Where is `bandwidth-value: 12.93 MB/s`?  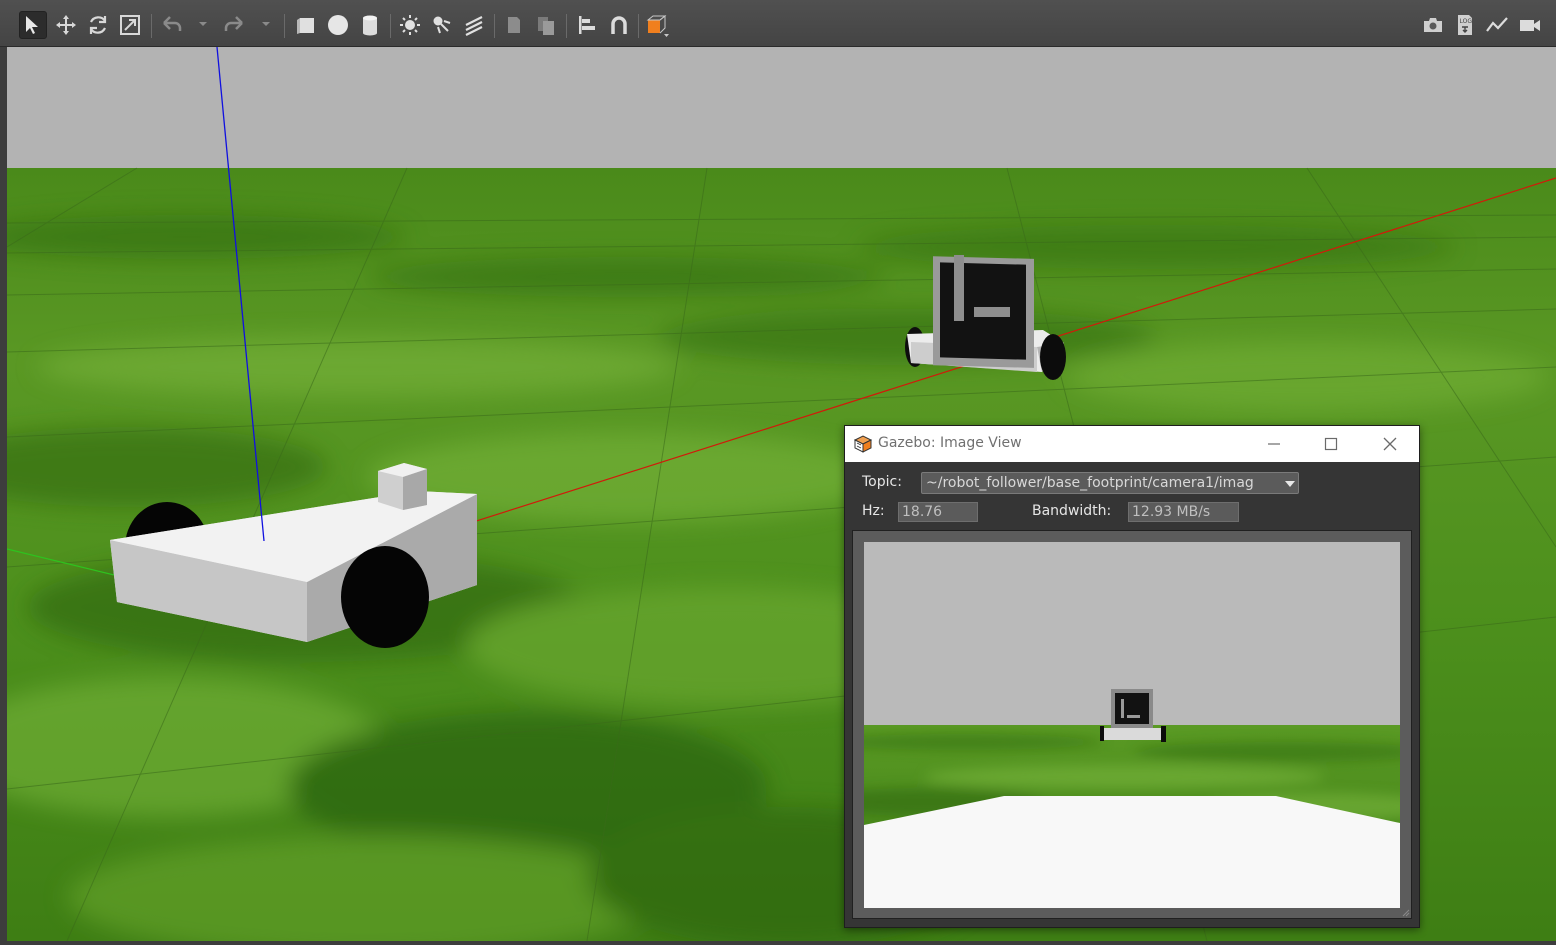 bandwidth-value: 12.93 MB/s is located at coordinates (1171, 512).